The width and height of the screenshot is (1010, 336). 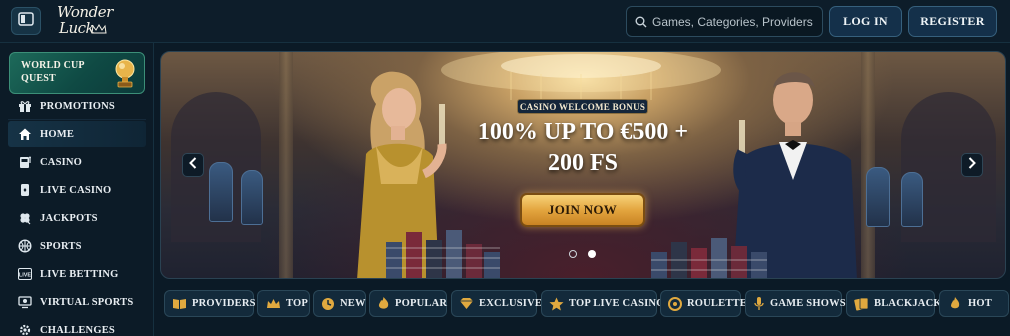 I want to click on category-label: PROVIDERS, so click(x=224, y=303).